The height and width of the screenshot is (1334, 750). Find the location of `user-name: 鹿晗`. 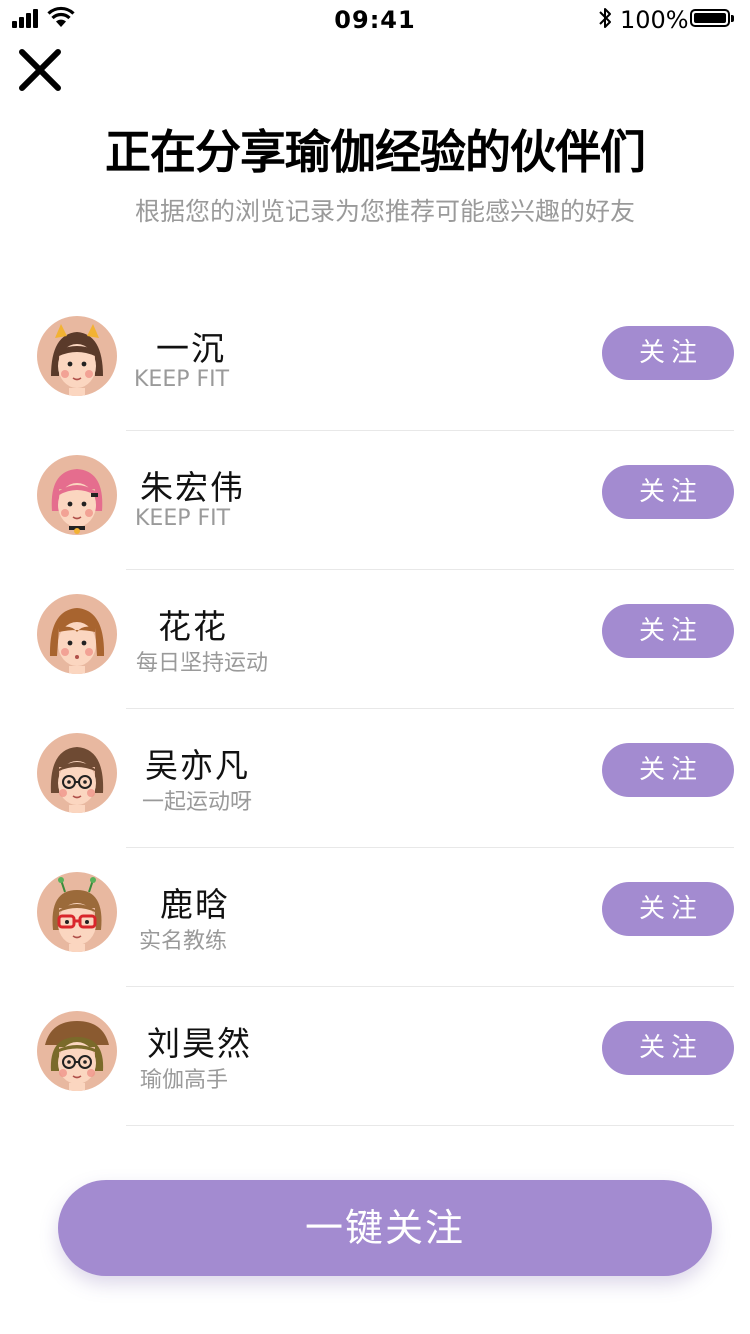

user-name: 鹿晗 is located at coordinates (195, 904).